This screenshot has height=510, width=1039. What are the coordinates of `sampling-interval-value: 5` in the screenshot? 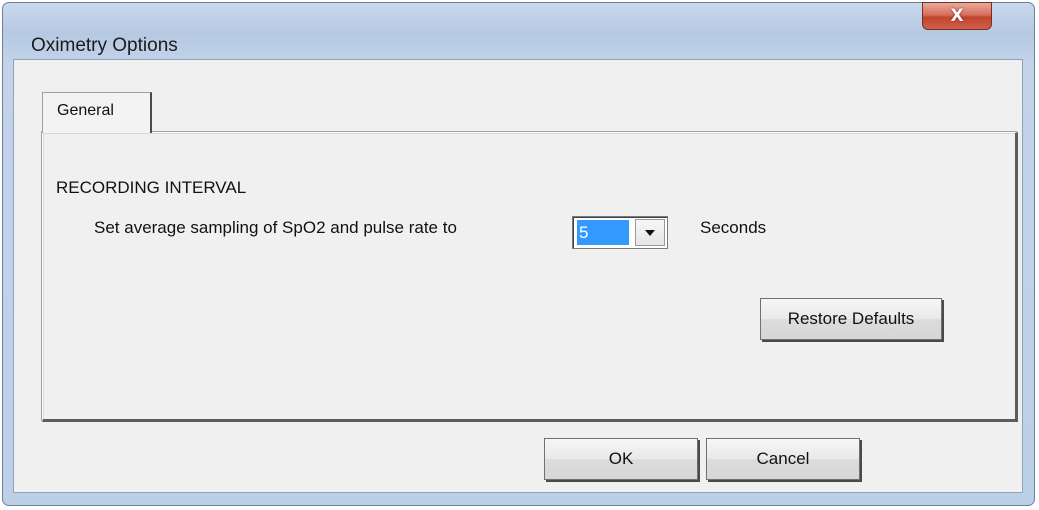 It's located at (603, 232).